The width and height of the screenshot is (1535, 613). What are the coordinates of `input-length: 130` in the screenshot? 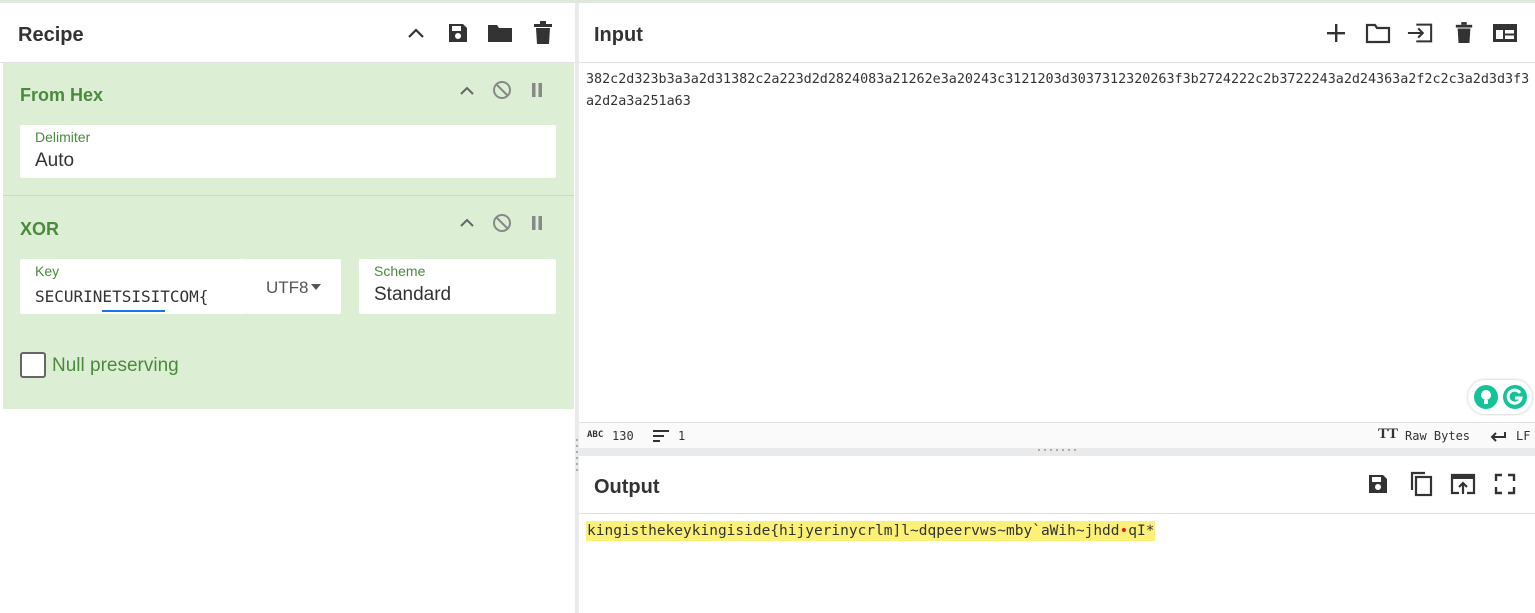 It's located at (623, 436).